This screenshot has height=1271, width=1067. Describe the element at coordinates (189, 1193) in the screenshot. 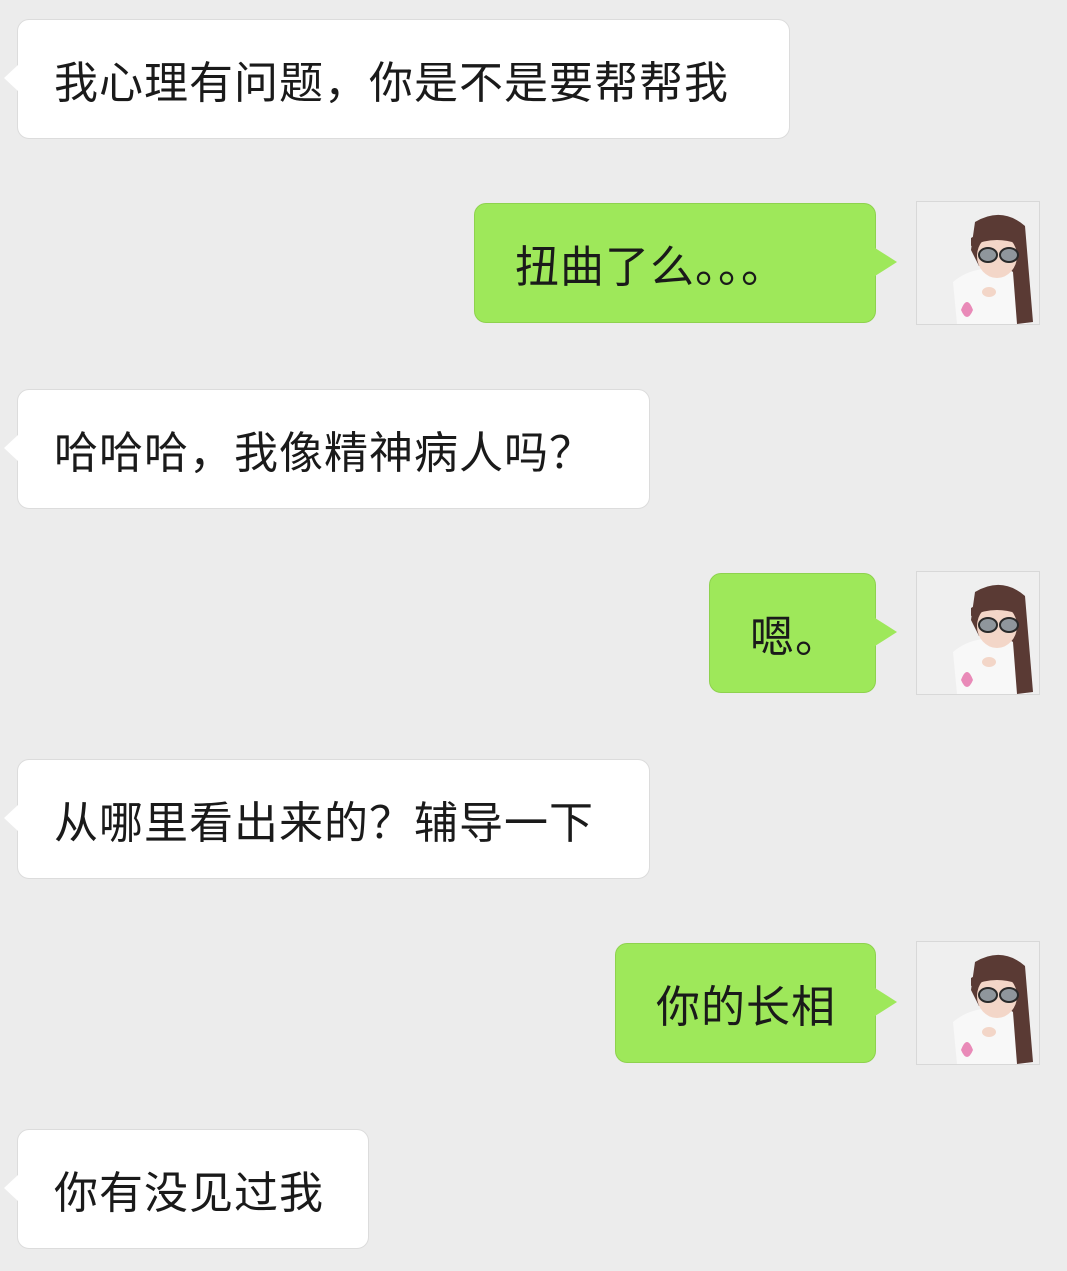

I see `message-text: 你有没见过我` at that location.